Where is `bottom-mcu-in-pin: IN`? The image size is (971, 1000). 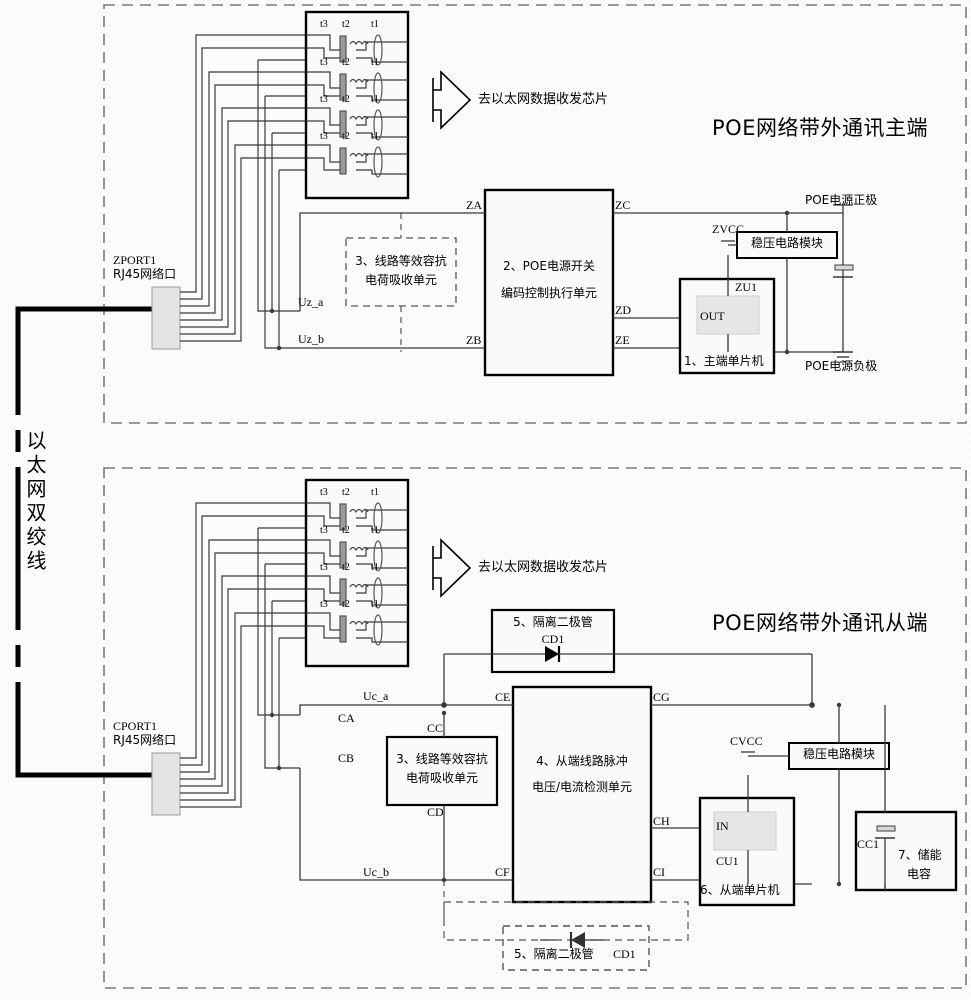
bottom-mcu-in-pin: IN is located at coordinates (722, 826).